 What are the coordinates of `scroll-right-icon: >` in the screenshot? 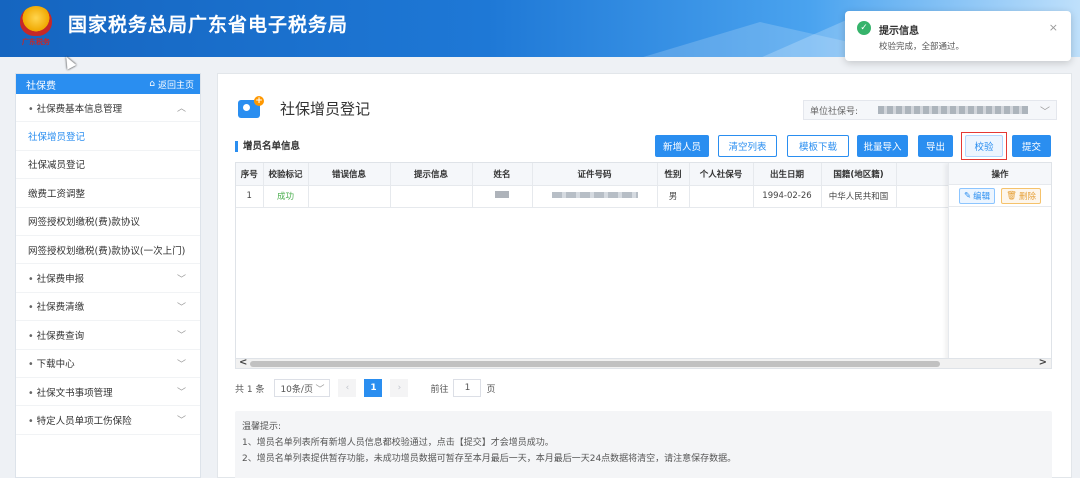 It's located at (1043, 362).